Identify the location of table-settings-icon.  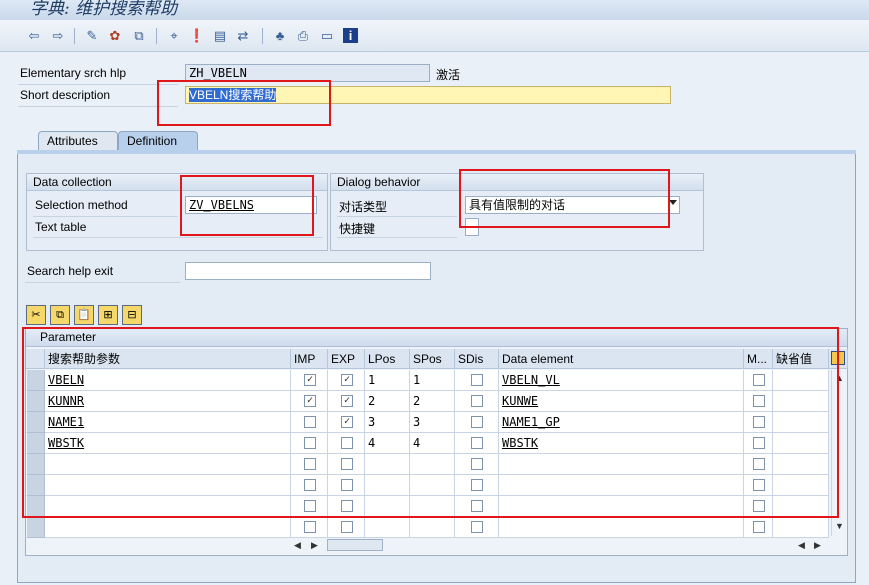
(838, 359).